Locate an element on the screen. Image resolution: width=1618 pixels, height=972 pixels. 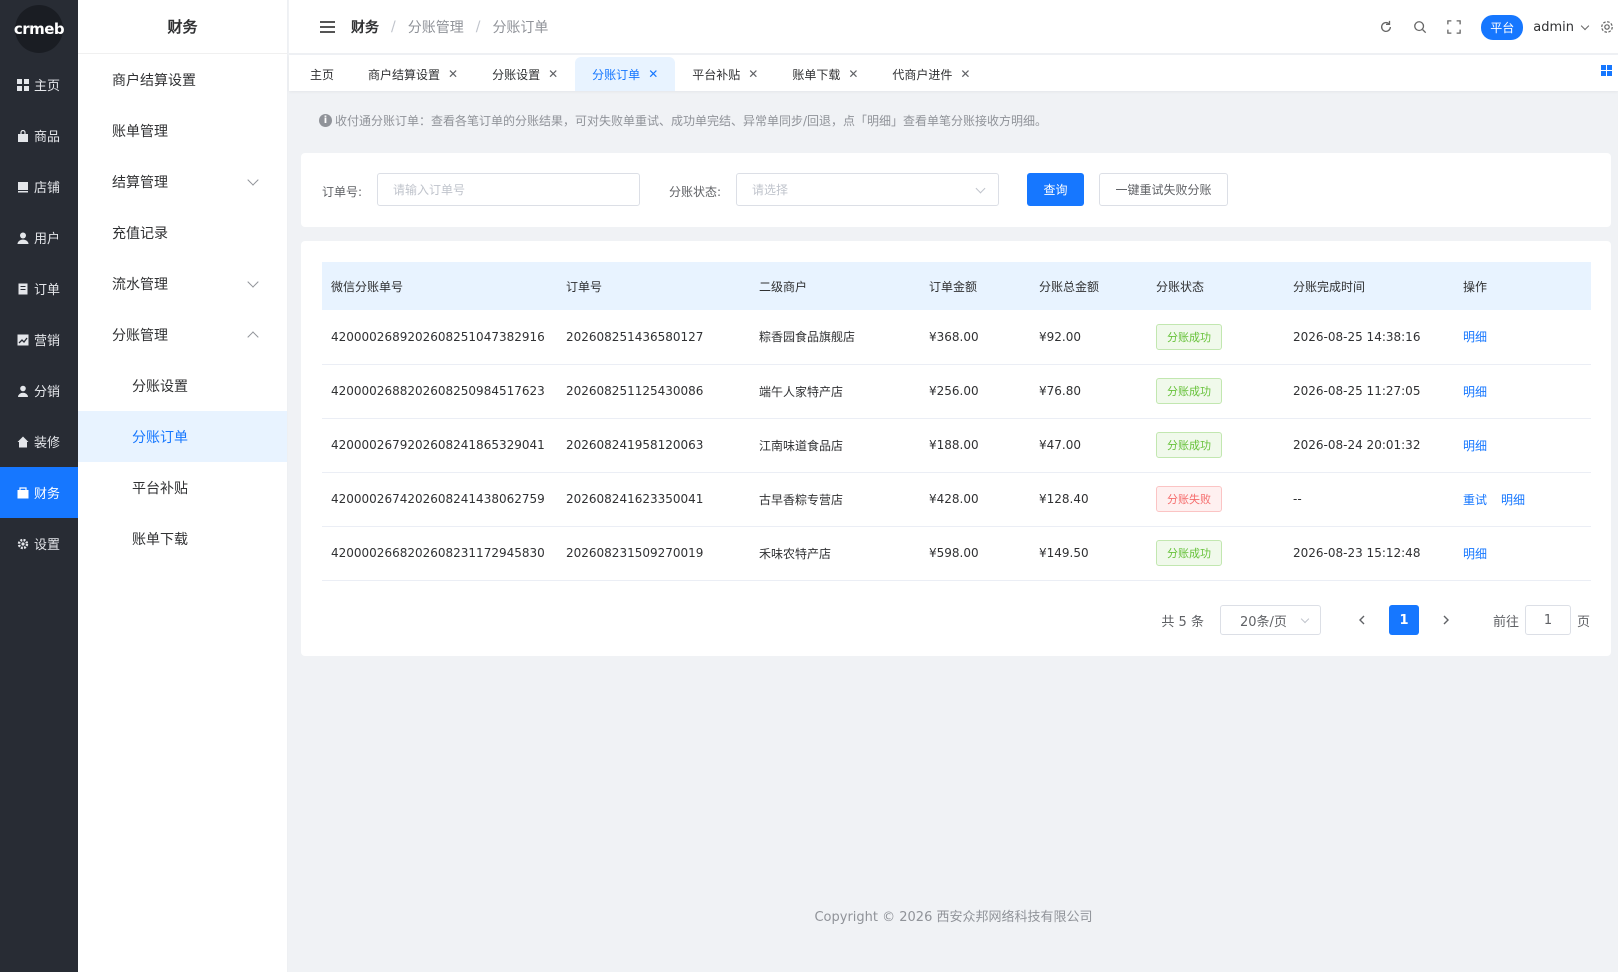
tab: 代商户进件 ✕ is located at coordinates (931, 74).